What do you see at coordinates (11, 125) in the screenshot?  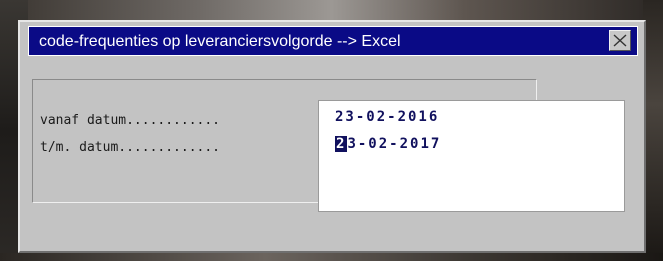 I see `background-window-edge` at bounding box center [11, 125].